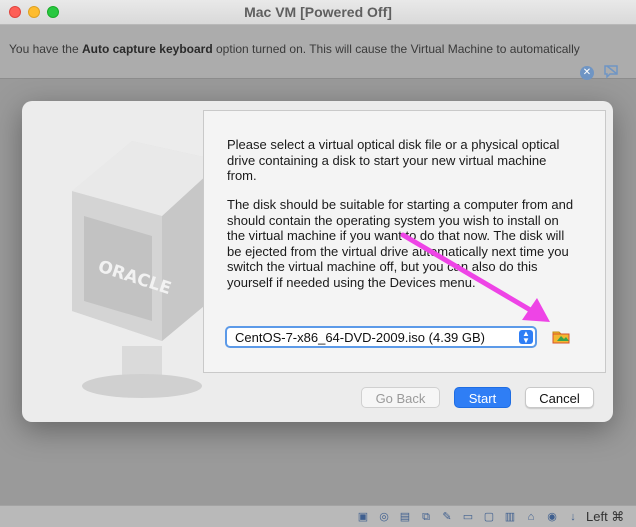 The width and height of the screenshot is (636, 527). I want to click on hard-disk-icon: ▣, so click(363, 517).